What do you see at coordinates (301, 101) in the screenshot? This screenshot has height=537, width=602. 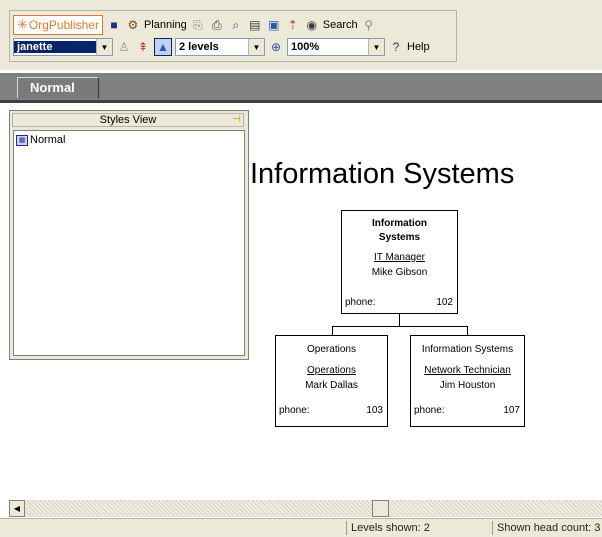 I see `tab-strip-divider` at bounding box center [301, 101].